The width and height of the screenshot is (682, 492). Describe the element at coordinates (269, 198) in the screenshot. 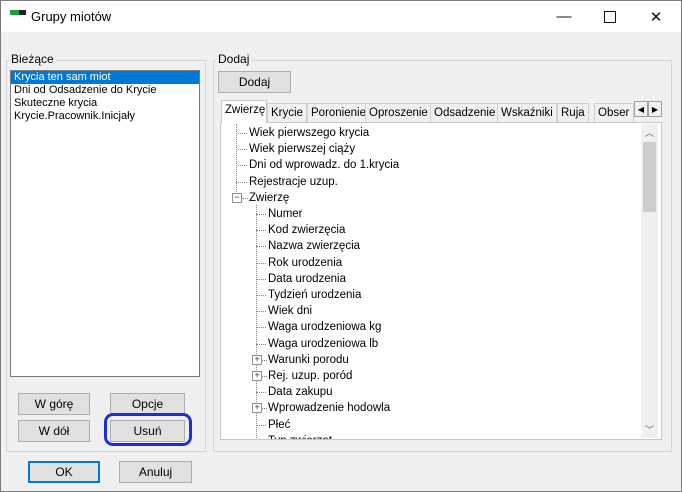

I see `tree-node: Zwierzę` at that location.